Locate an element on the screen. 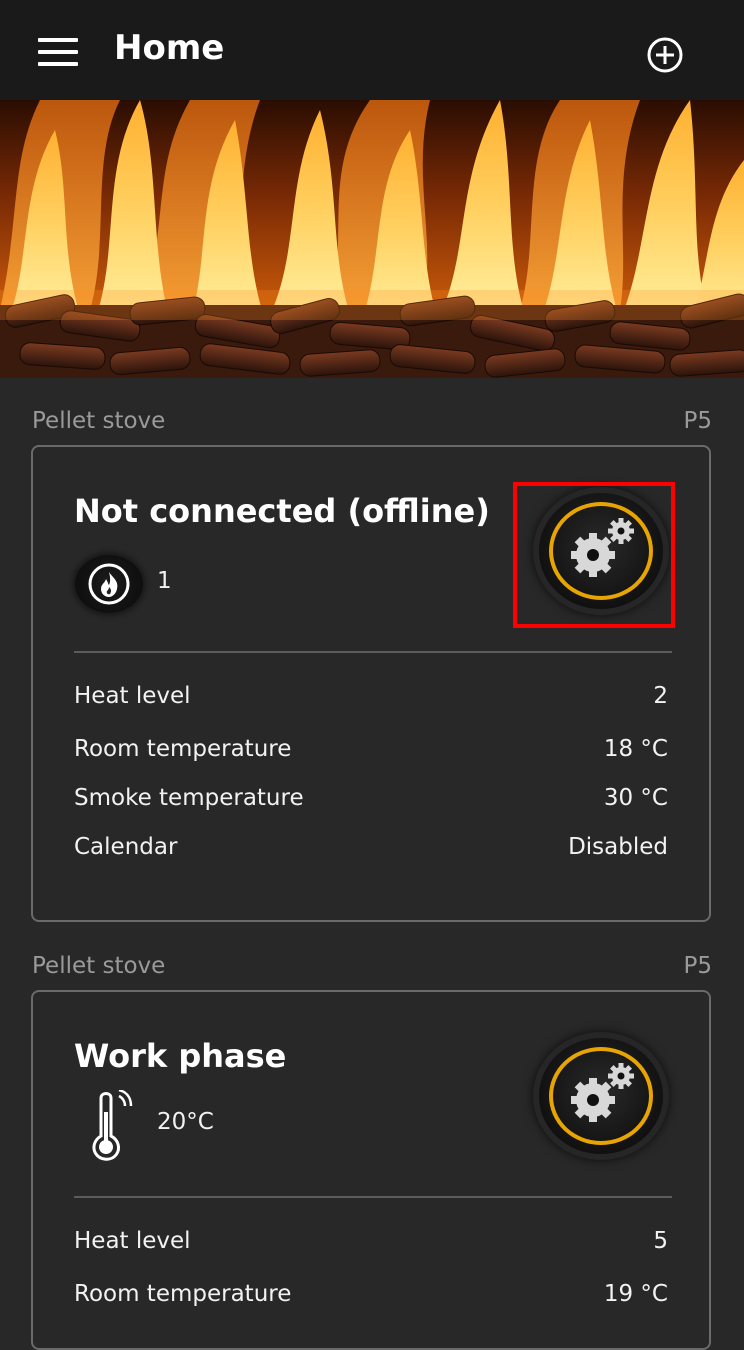  calendar-value: Disabled is located at coordinates (618, 847).